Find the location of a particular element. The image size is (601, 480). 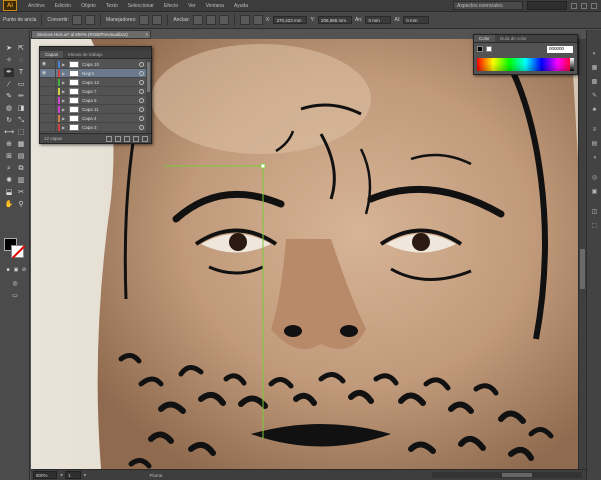

cut-path-button is located at coordinates (223, 20).